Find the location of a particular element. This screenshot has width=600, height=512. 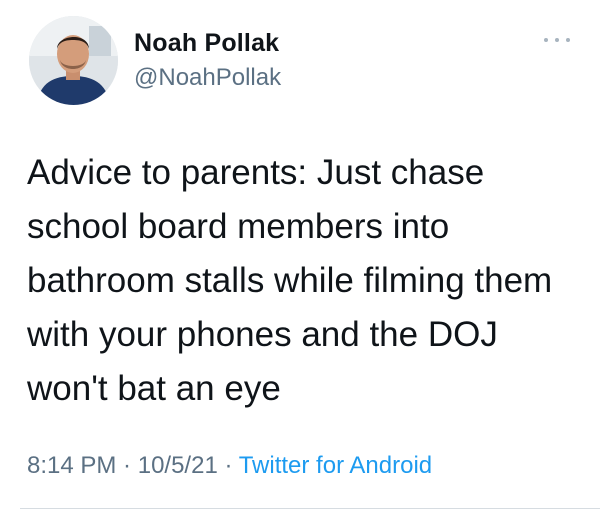

avatar is located at coordinates (73, 60).